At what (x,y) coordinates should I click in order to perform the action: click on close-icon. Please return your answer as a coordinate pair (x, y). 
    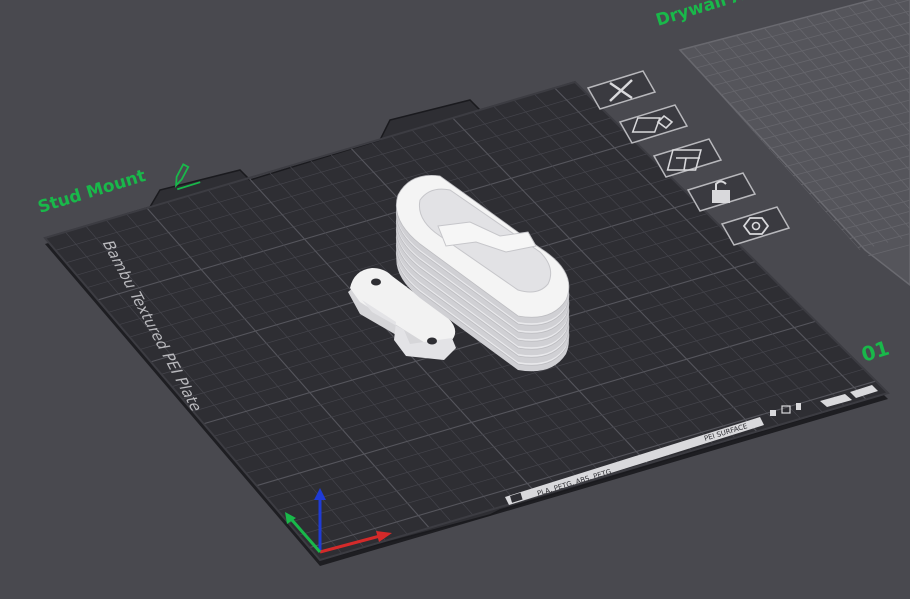
    Looking at the image, I should click on (621, 90).